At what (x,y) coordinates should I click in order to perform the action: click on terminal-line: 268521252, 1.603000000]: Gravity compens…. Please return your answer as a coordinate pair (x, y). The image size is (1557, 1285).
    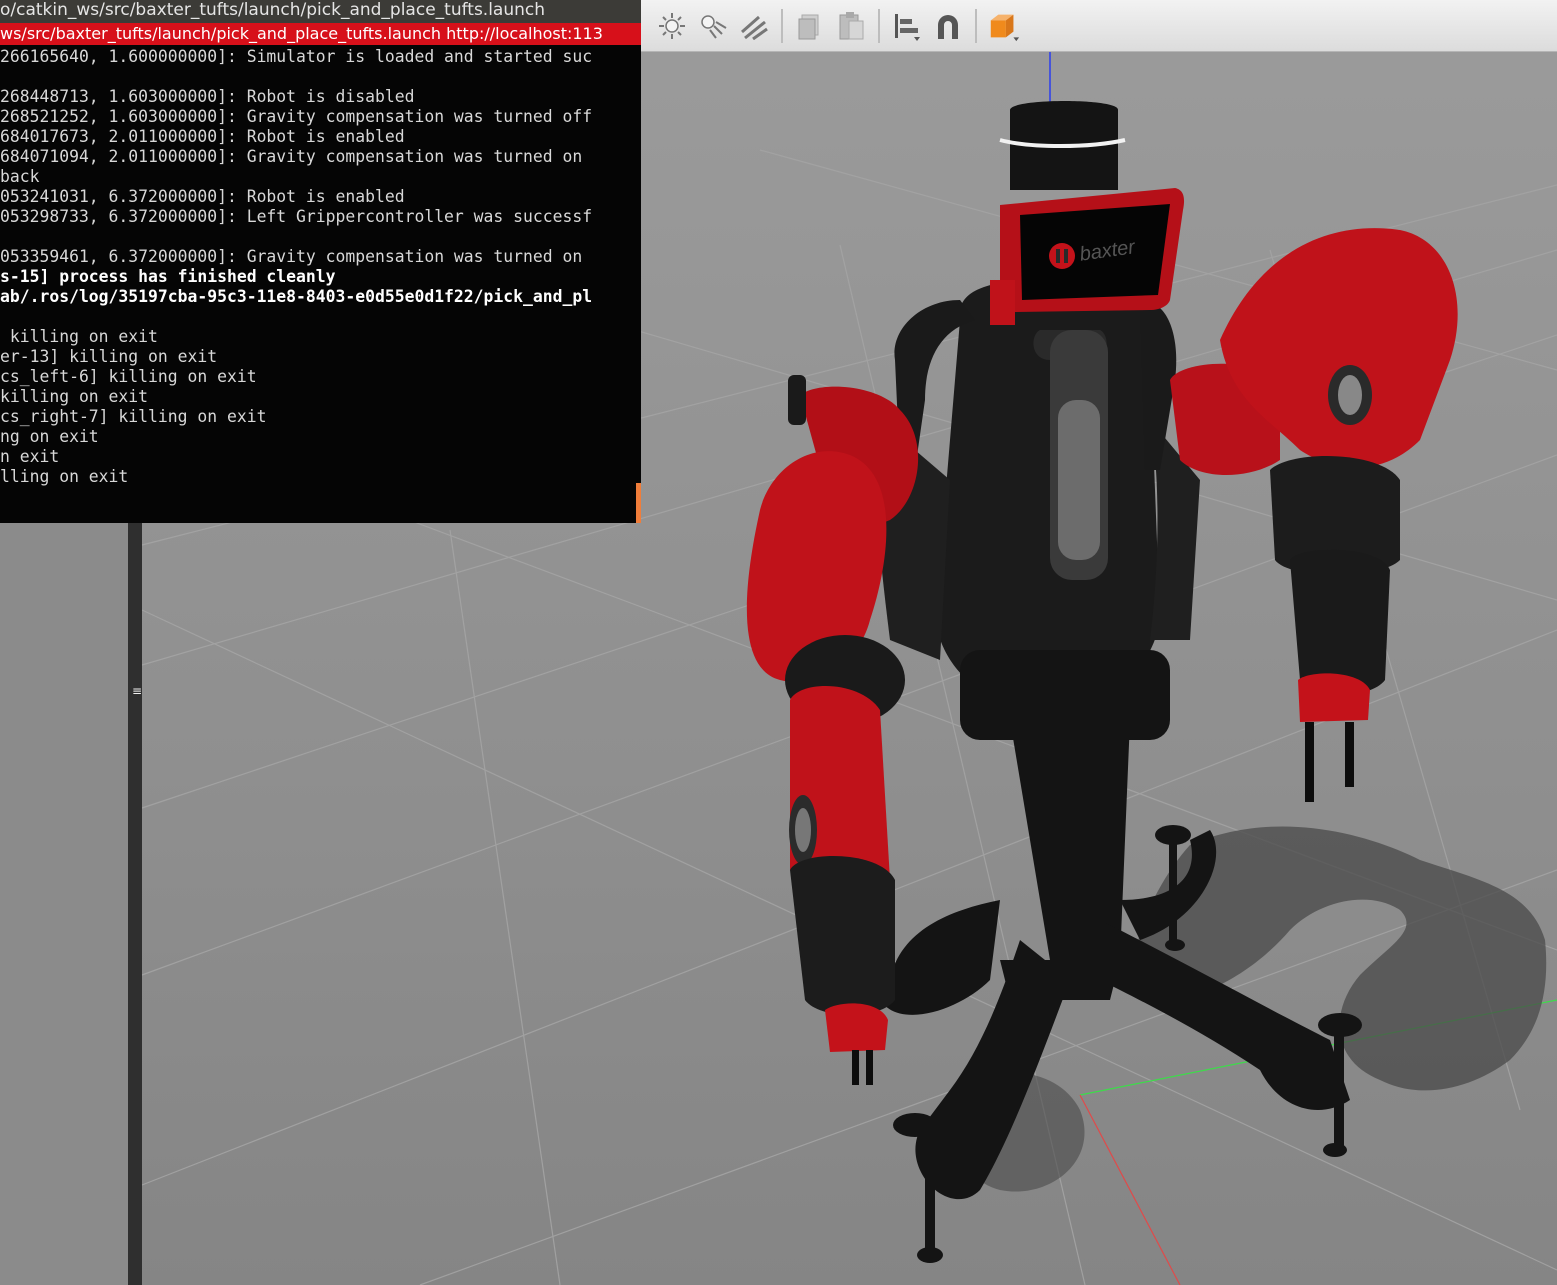
    Looking at the image, I should click on (296, 116).